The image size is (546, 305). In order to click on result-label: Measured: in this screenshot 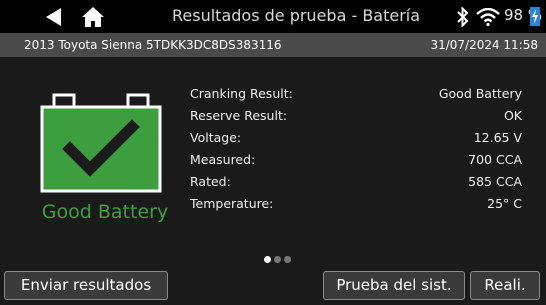, I will do `click(223, 159)`.